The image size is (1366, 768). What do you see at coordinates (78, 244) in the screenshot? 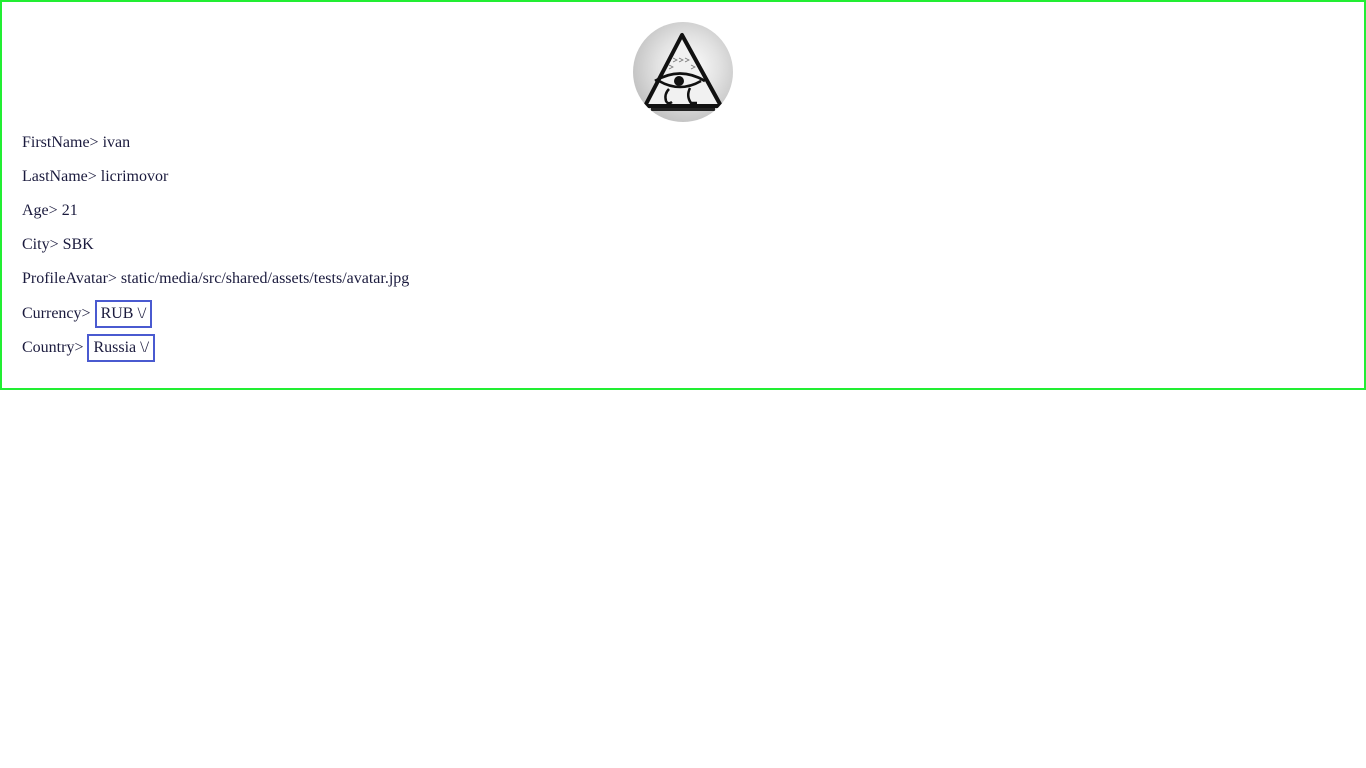
I see `city-value: SBK` at bounding box center [78, 244].